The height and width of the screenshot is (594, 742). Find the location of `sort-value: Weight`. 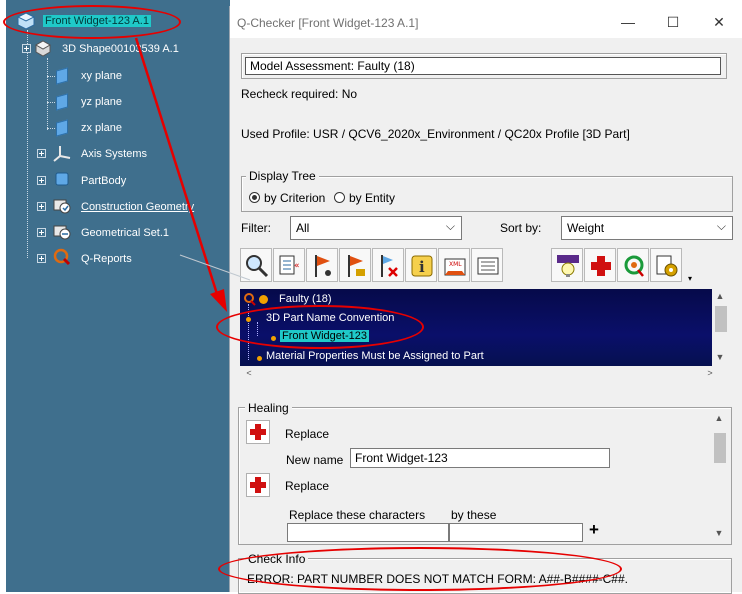

sort-value: Weight is located at coordinates (586, 228).